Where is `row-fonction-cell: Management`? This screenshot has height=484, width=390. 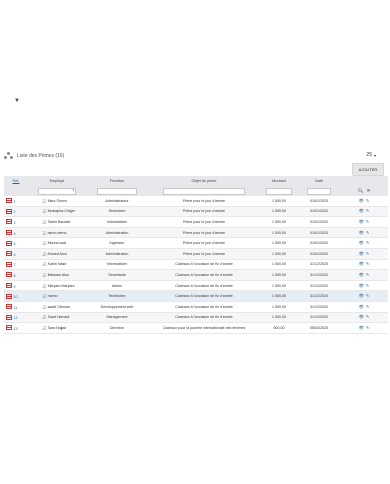 row-fonction-cell: Management is located at coordinates (117, 318).